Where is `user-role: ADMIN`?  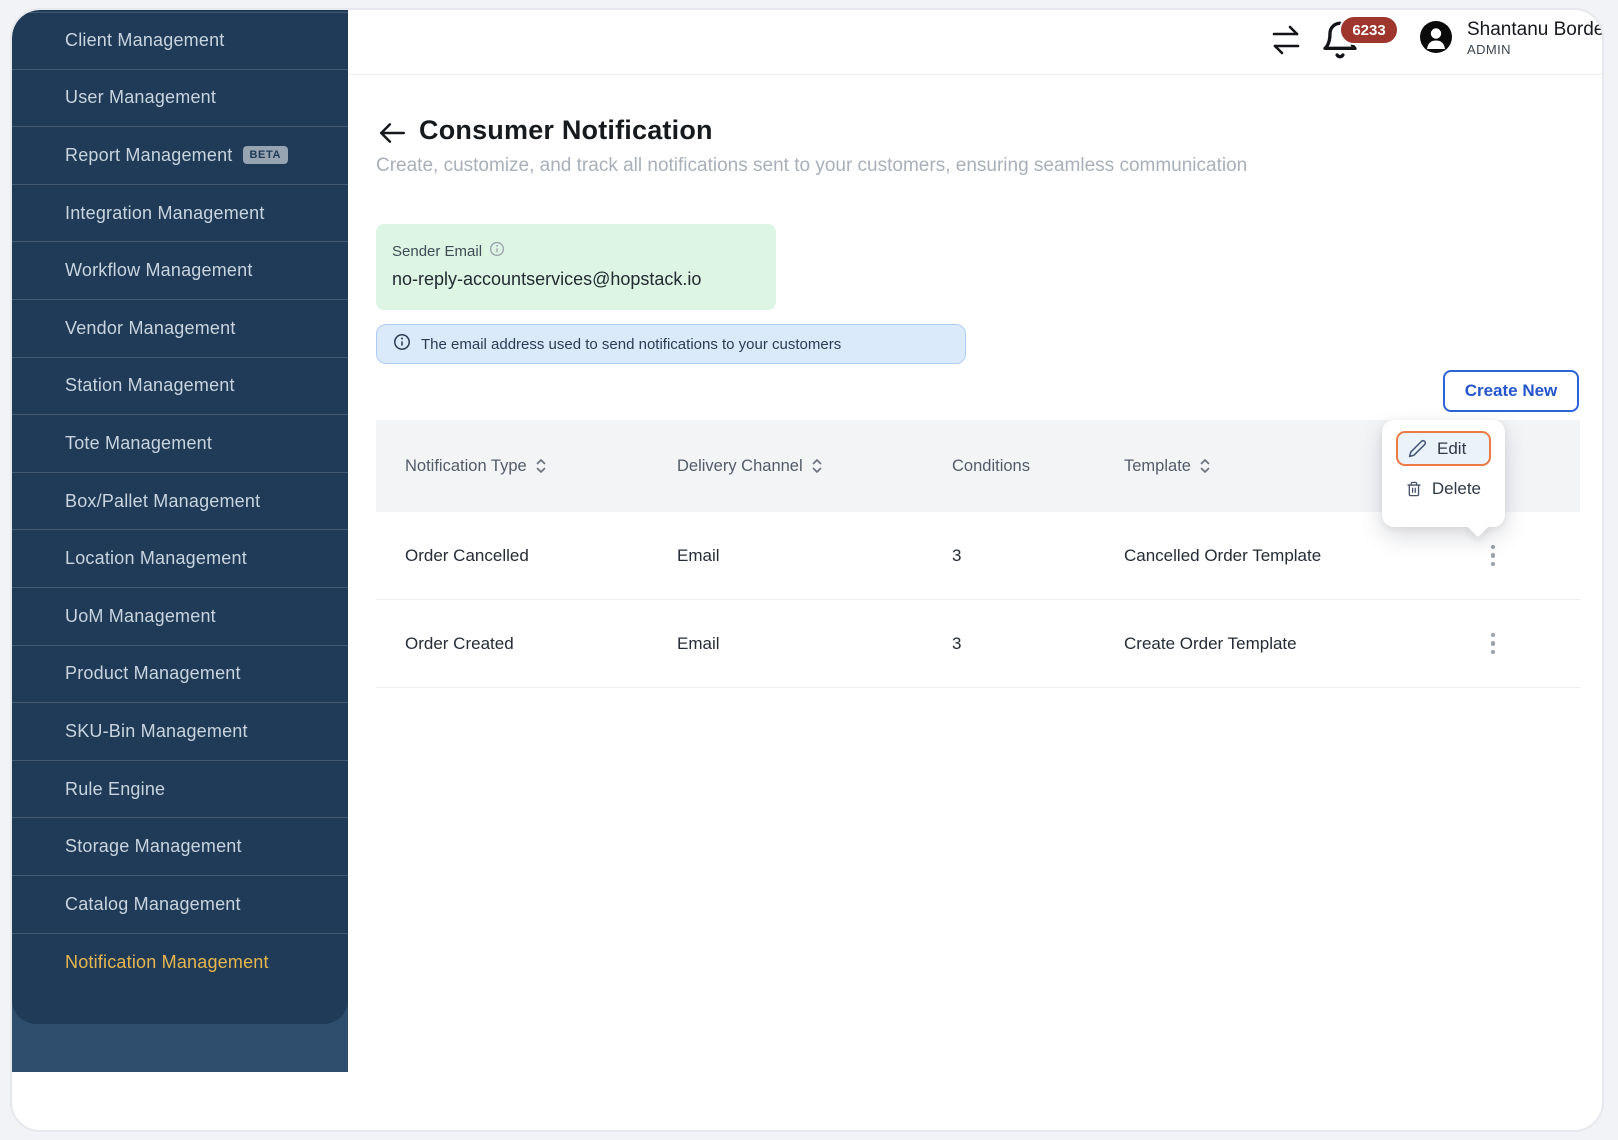
user-role: ADMIN is located at coordinates (1489, 49).